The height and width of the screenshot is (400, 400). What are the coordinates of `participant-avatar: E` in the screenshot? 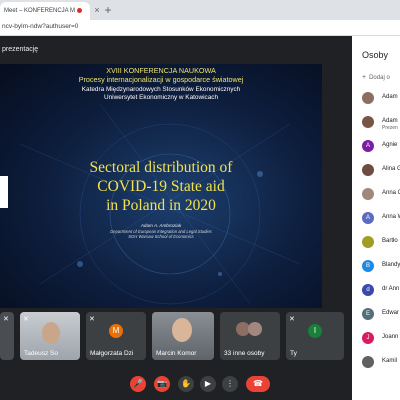 It's located at (368, 314).